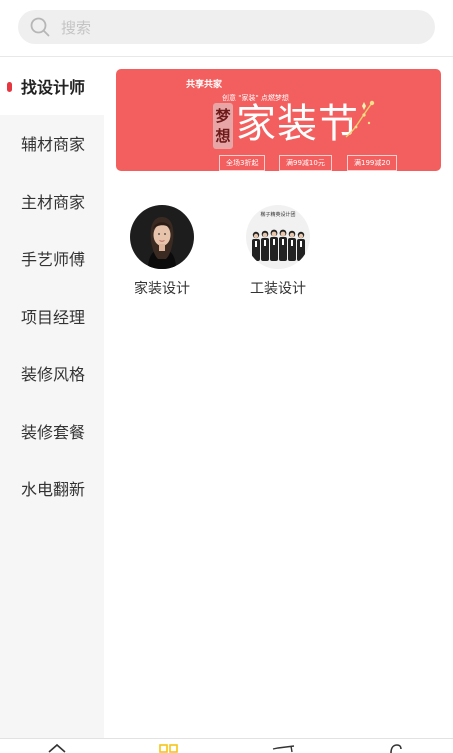 The image size is (453, 753). What do you see at coordinates (297, 124) in the screenshot?
I see `banner-title: 家装节` at bounding box center [297, 124].